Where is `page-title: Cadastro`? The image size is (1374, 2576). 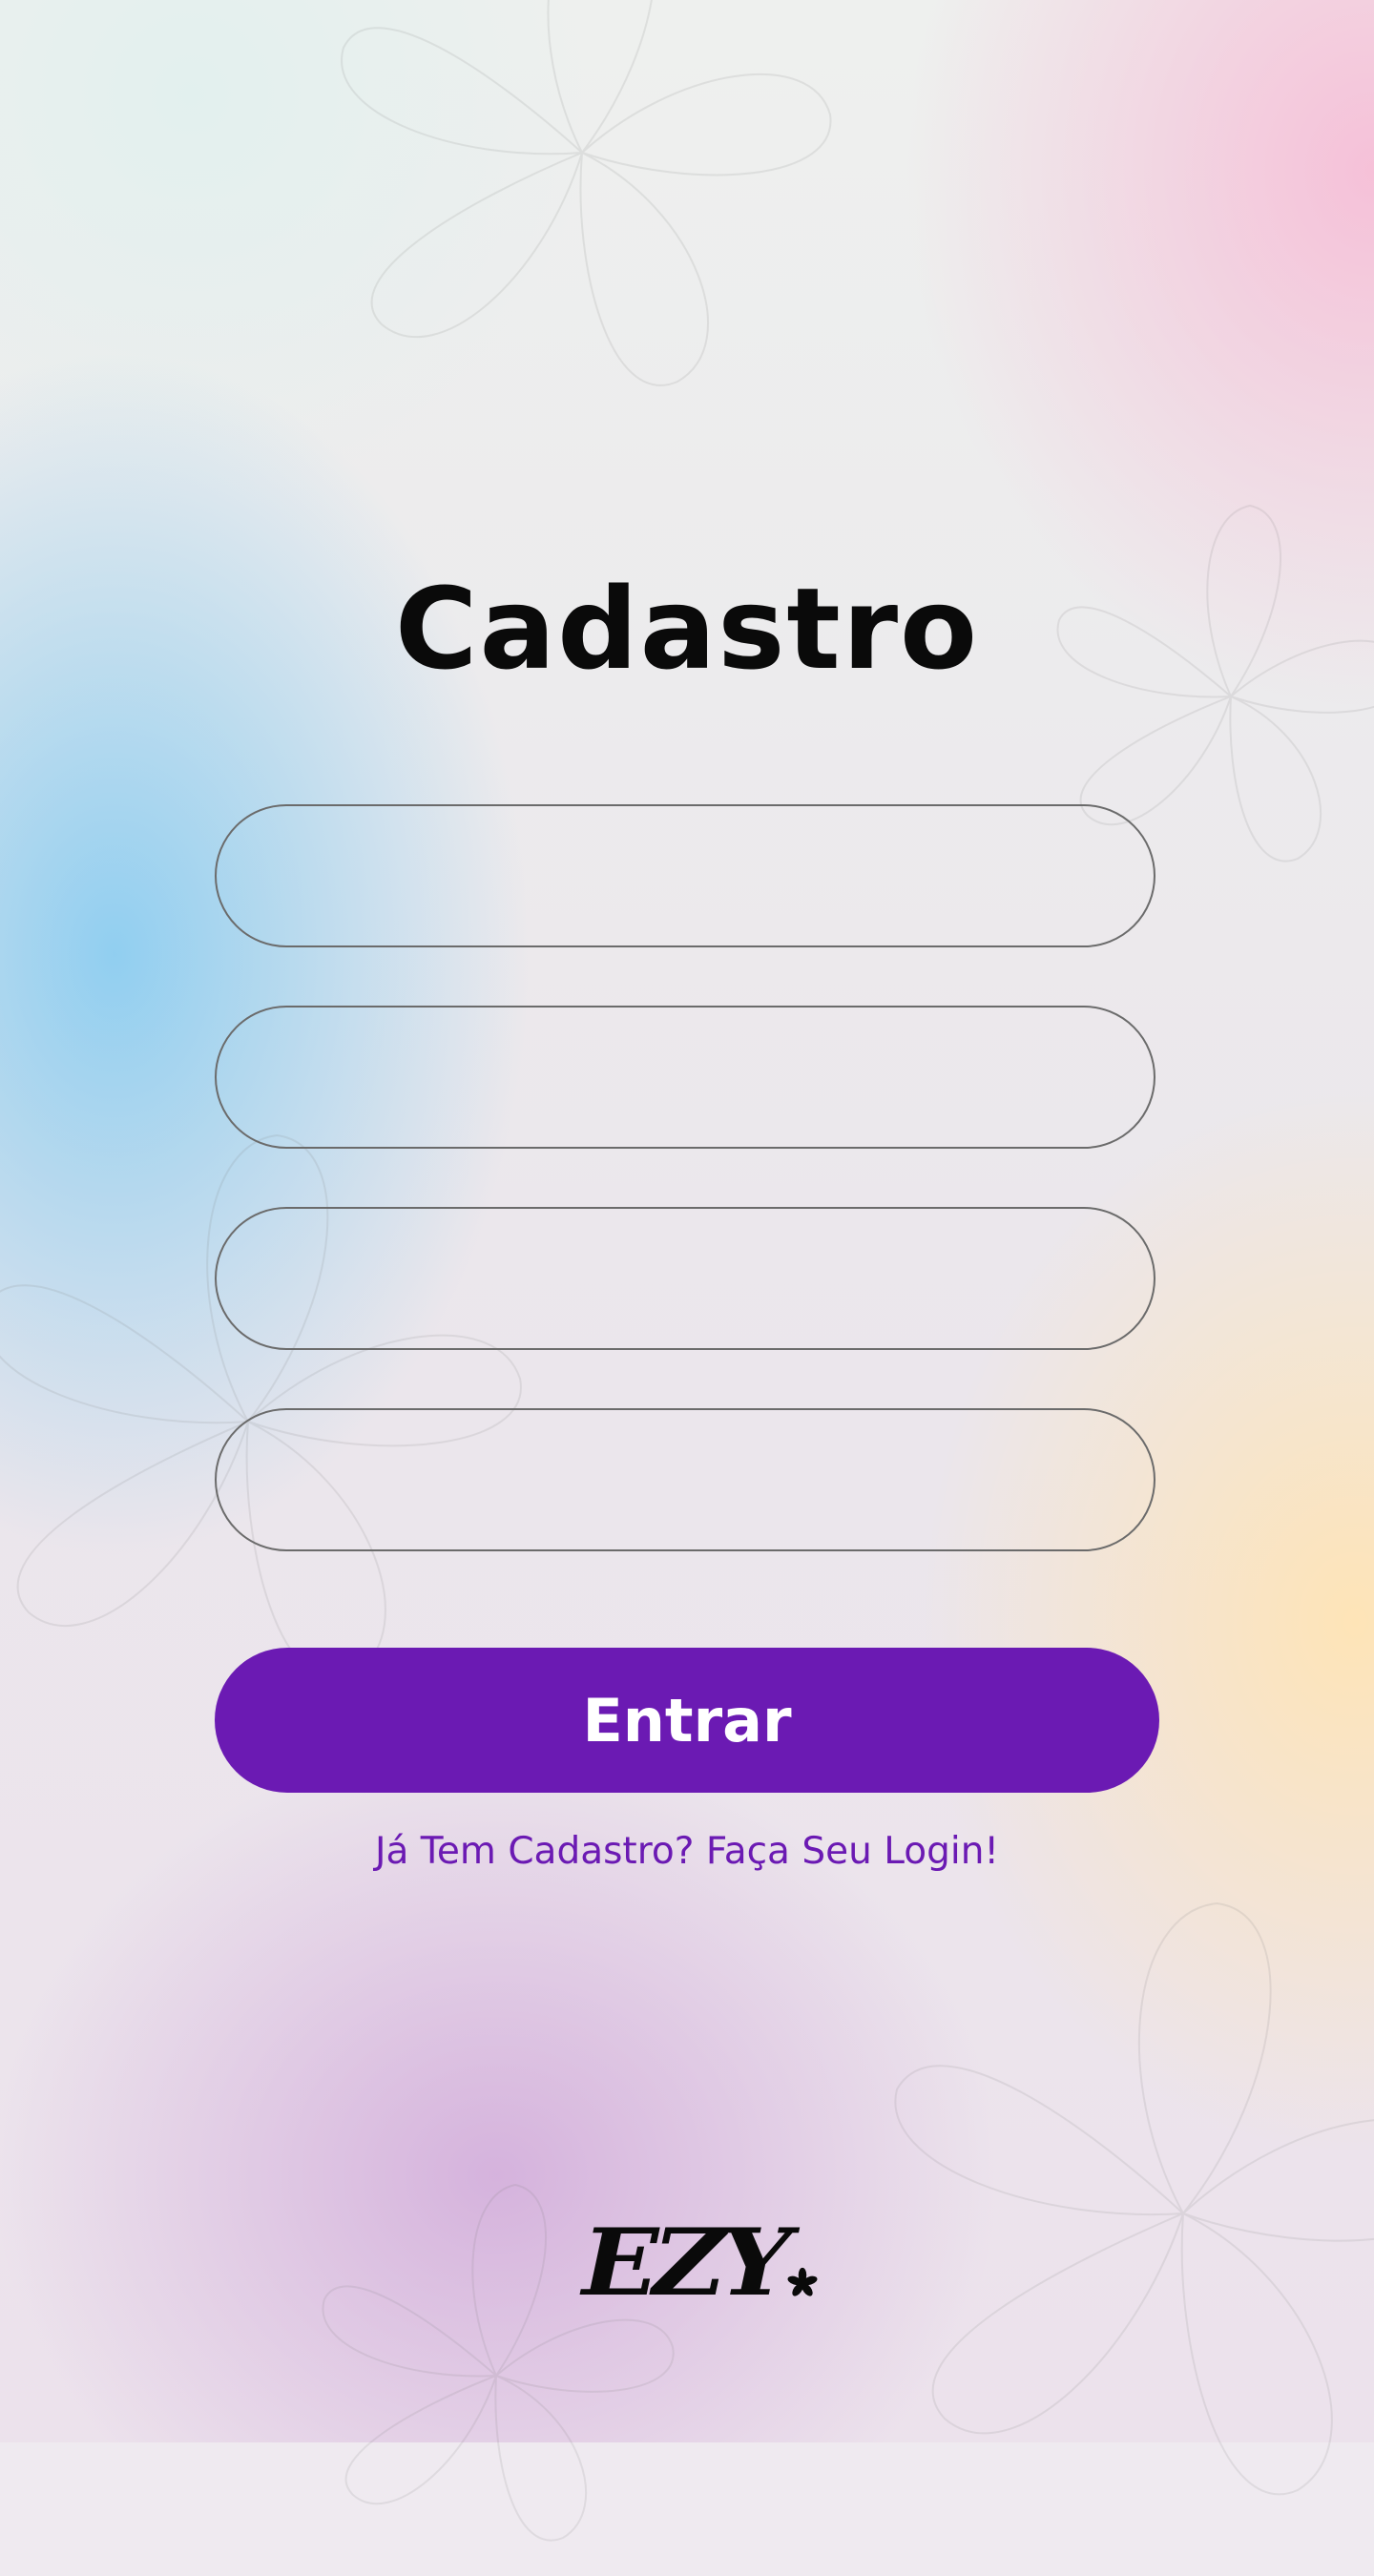 page-title: Cadastro is located at coordinates (687, 629).